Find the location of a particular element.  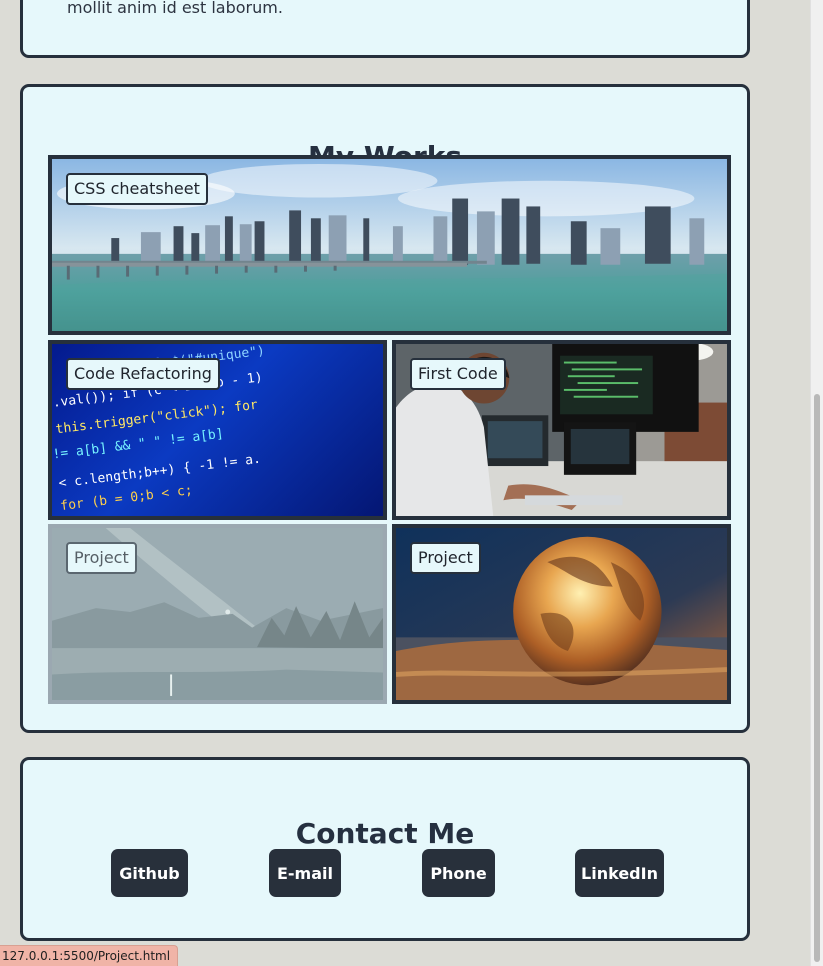

work-item-project-globe: Project is located at coordinates (561, 614).